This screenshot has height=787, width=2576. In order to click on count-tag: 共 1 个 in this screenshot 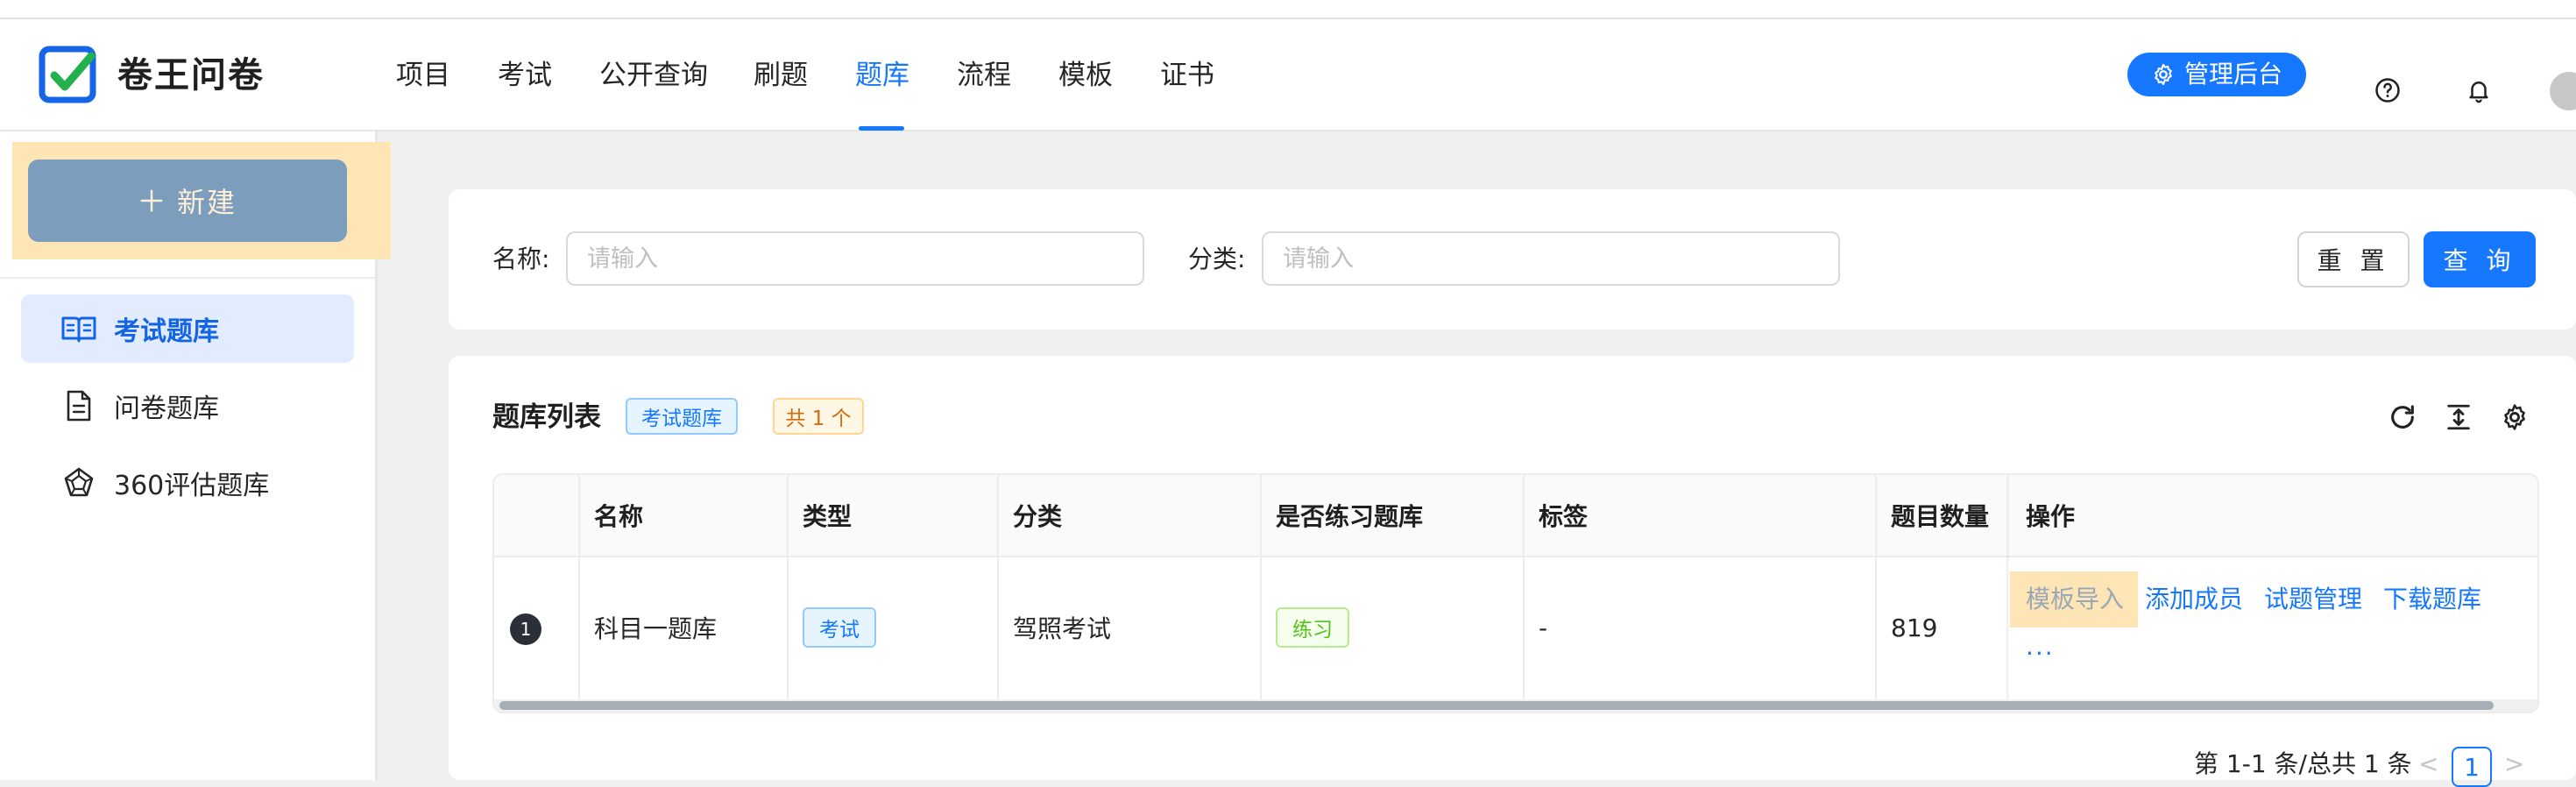, I will do `click(818, 417)`.